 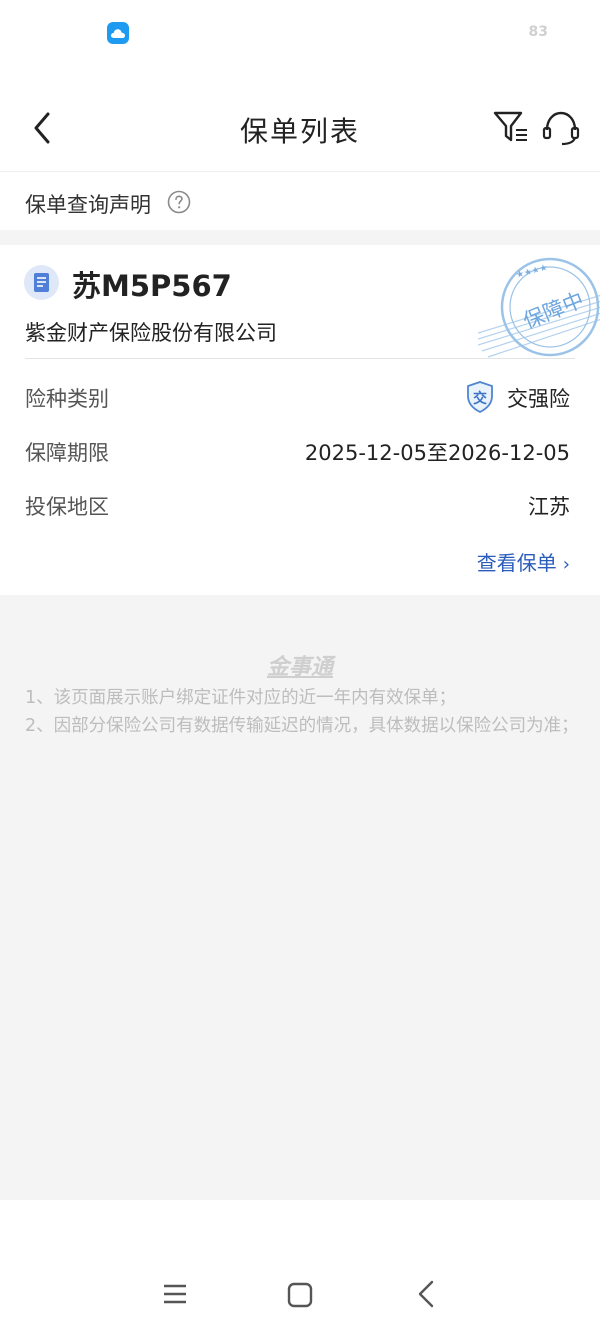 I want to click on policy-query-notice: 保单查询声明, so click(x=300, y=201).